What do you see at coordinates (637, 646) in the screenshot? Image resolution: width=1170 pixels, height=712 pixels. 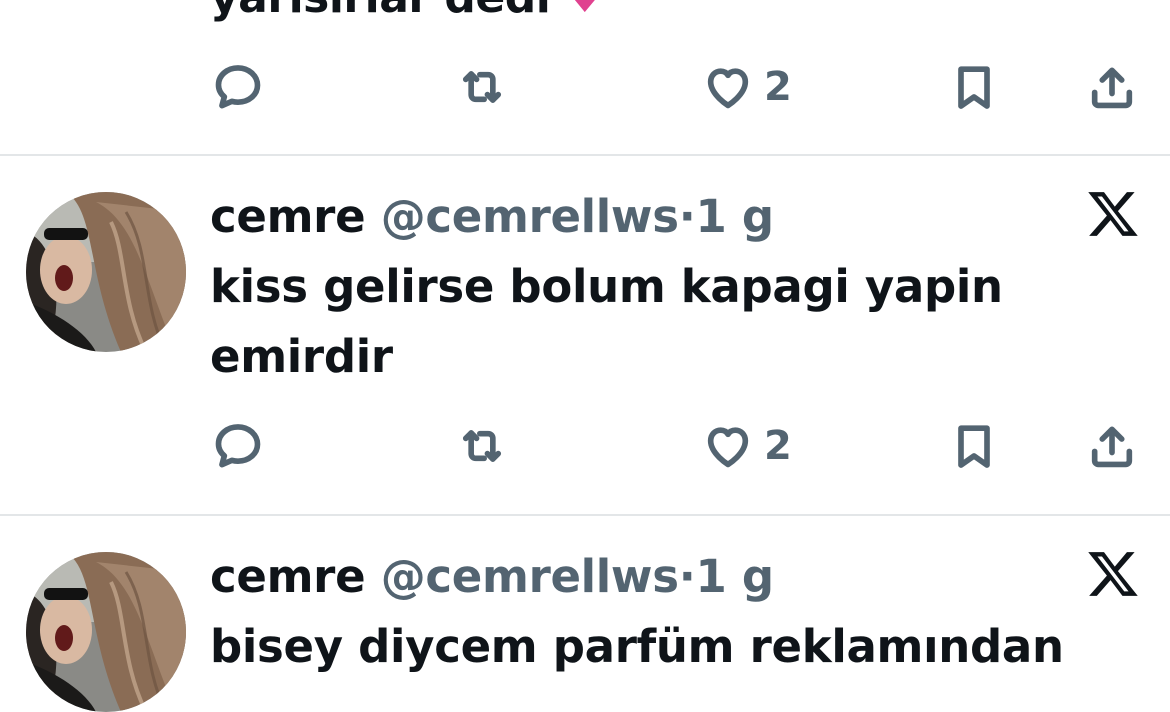 I see `tweet-text: bisey diycem parfüm reklamından` at bounding box center [637, 646].